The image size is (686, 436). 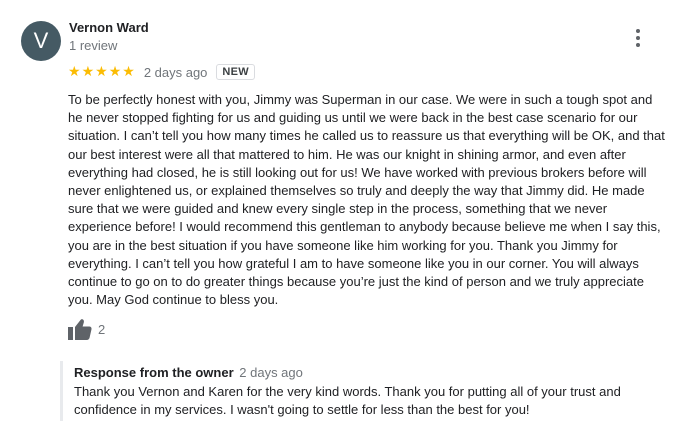 I want to click on rating-row: ★ ★ ★ ★ ★ 2 days ago NEW, so click(x=161, y=72).